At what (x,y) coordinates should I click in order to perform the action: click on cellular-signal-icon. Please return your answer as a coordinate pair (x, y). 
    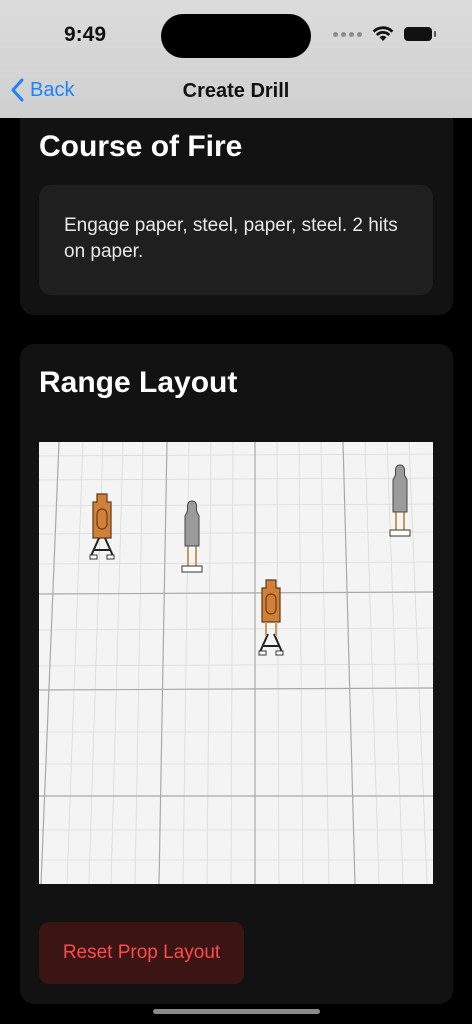
    Looking at the image, I should click on (347, 34).